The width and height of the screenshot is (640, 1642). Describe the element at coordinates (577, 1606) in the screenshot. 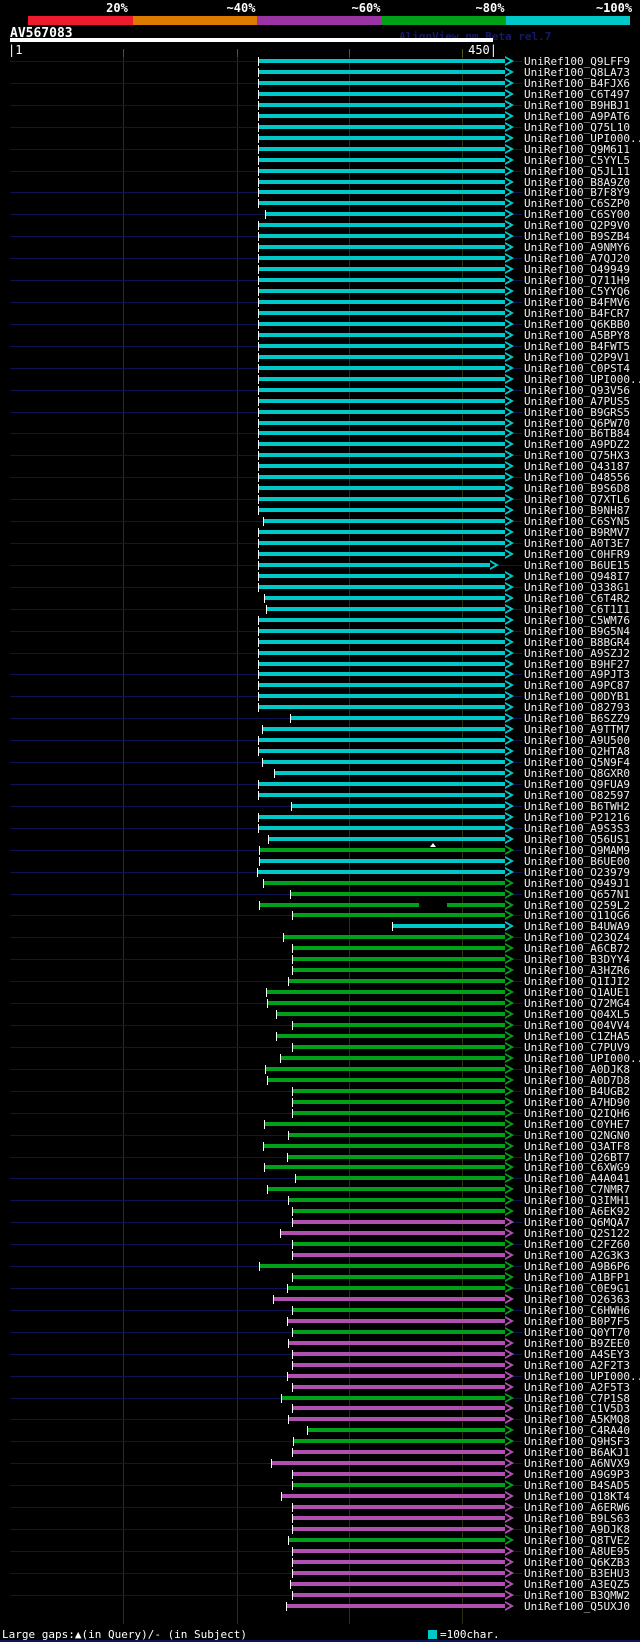

I see `hit-label: UniRef100_Q5UXJ0` at that location.